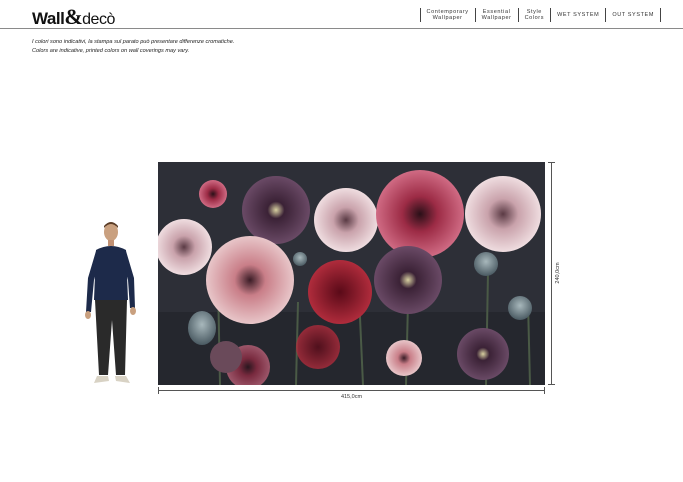 Image resolution: width=683 pixels, height=482 pixels. What do you see at coordinates (351, 397) in the screenshot?
I see `width-dimension-label: 415,0cm` at bounding box center [351, 397].